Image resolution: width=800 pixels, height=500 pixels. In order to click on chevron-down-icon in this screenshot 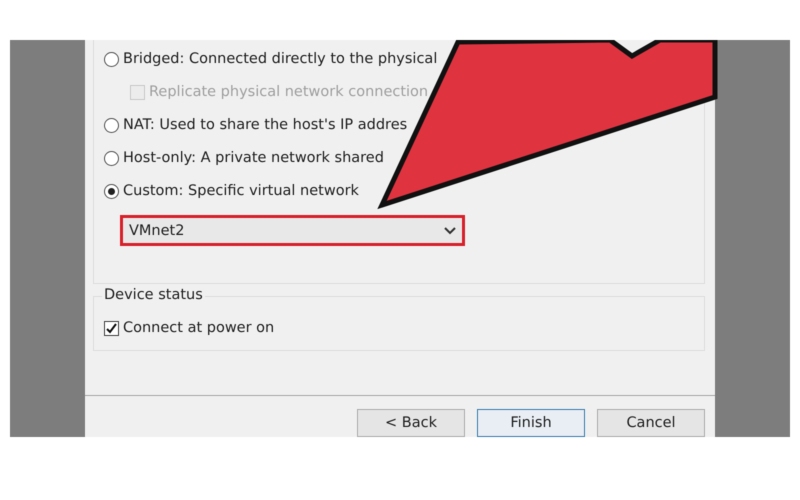, I will do `click(450, 230)`.